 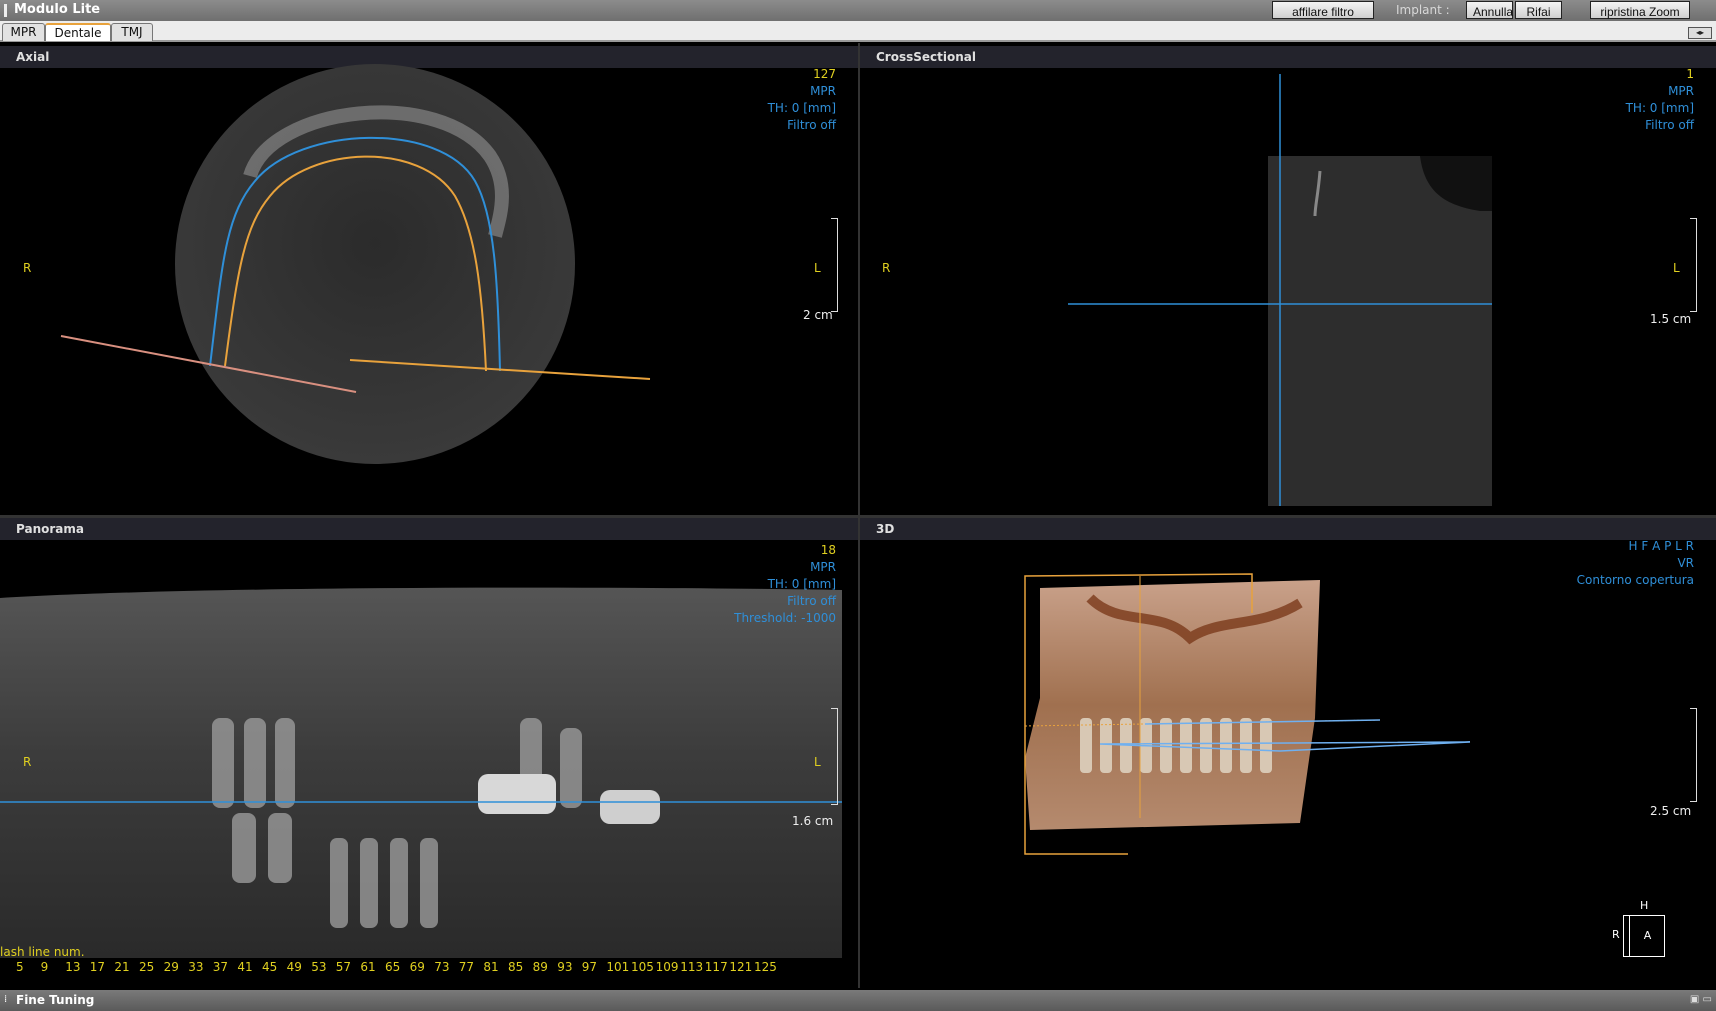 I want to click on panorama-tick-label: 101, so click(x=618, y=967).